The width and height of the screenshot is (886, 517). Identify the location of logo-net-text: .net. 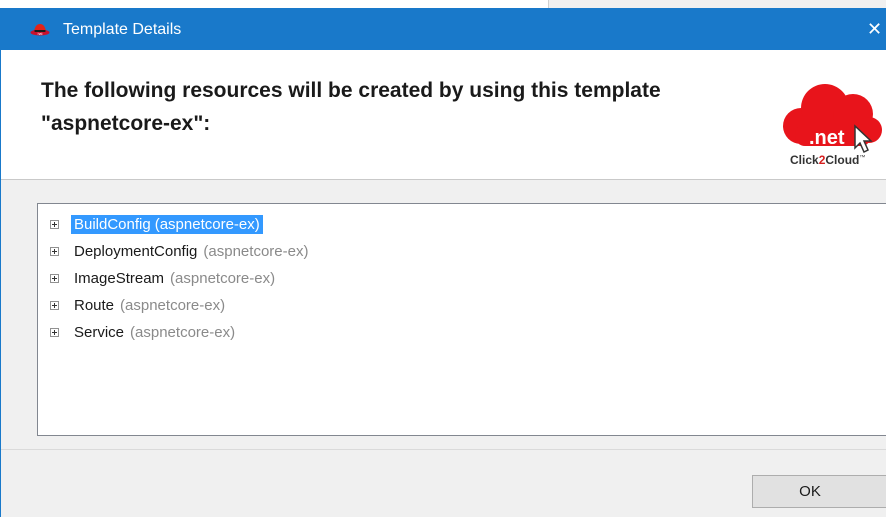
(827, 138).